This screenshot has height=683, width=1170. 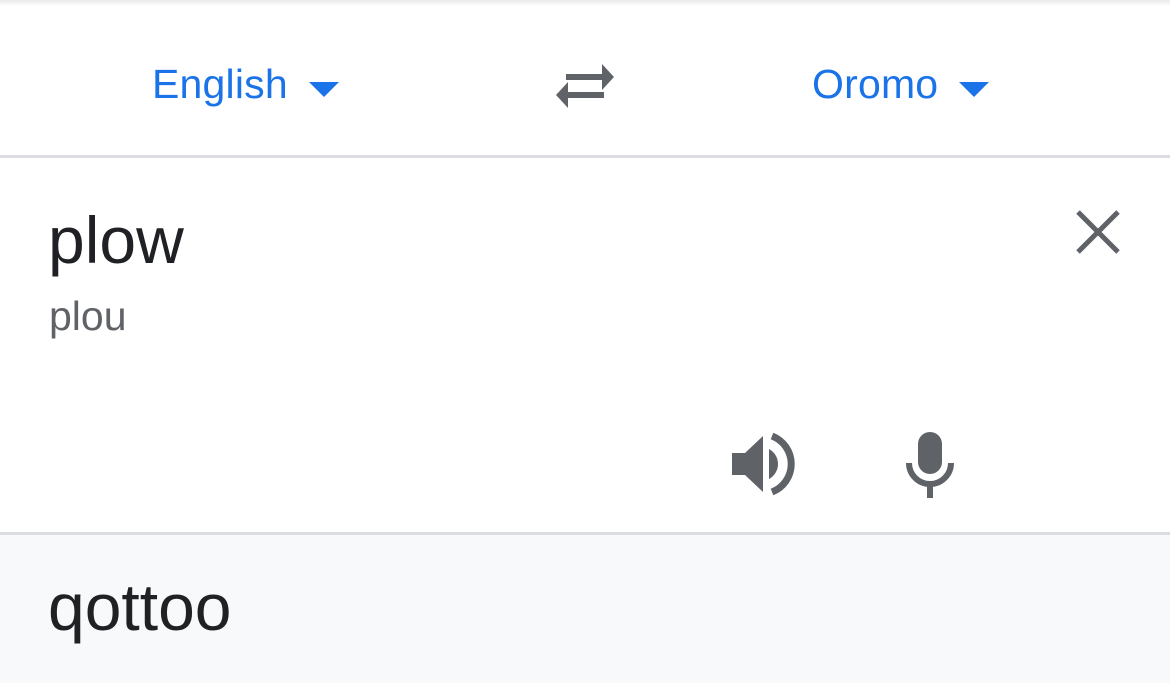 I want to click on clear-input-button, so click(x=1098, y=232).